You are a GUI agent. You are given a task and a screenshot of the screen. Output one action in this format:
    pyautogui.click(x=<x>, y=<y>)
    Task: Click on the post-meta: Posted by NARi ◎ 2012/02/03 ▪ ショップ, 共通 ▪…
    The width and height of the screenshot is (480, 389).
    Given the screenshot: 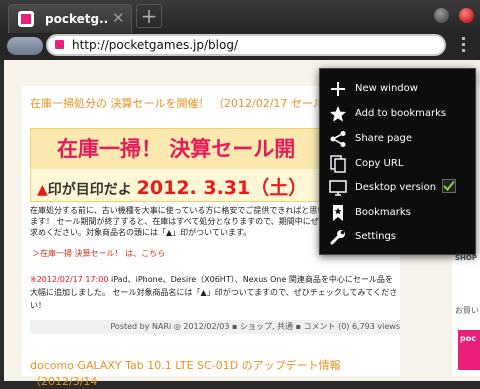 What is the action you would take?
    pyautogui.click(x=215, y=327)
    